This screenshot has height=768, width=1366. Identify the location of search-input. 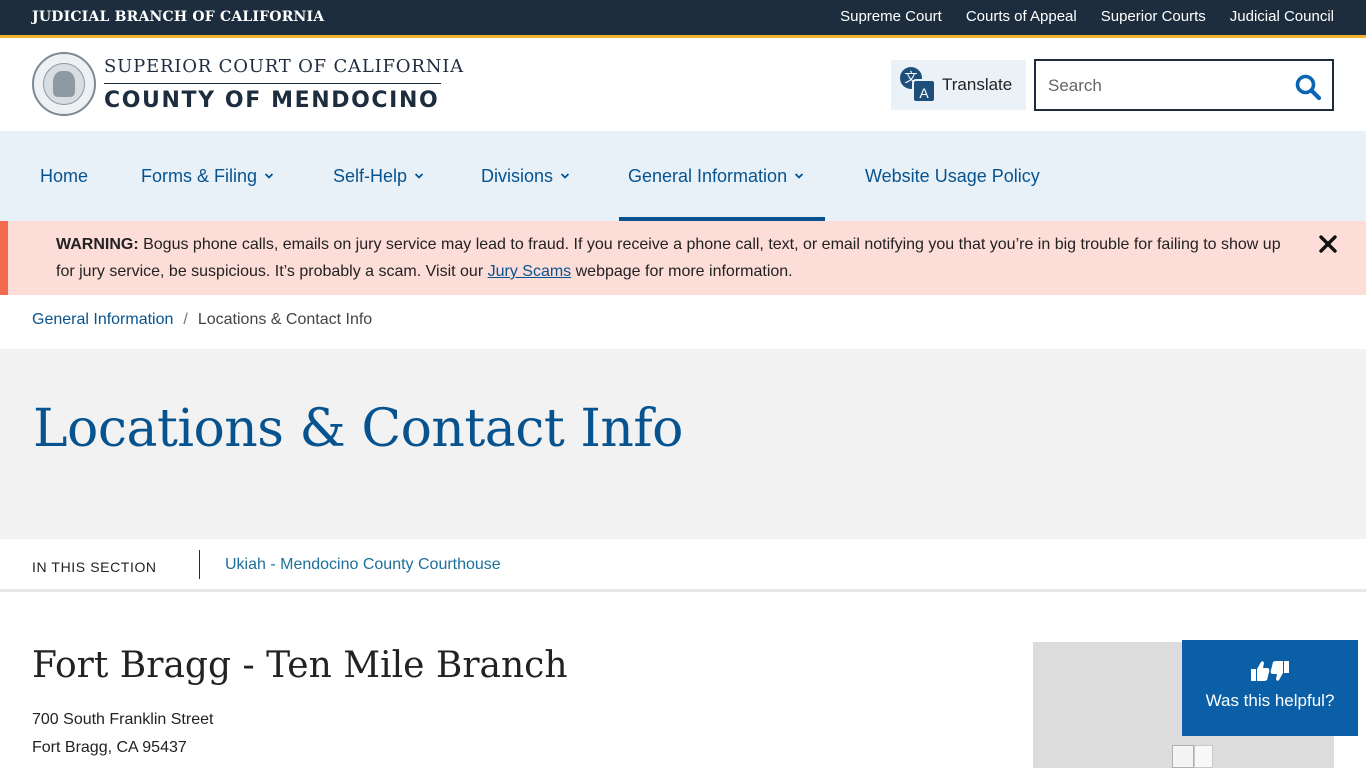
(1168, 86).